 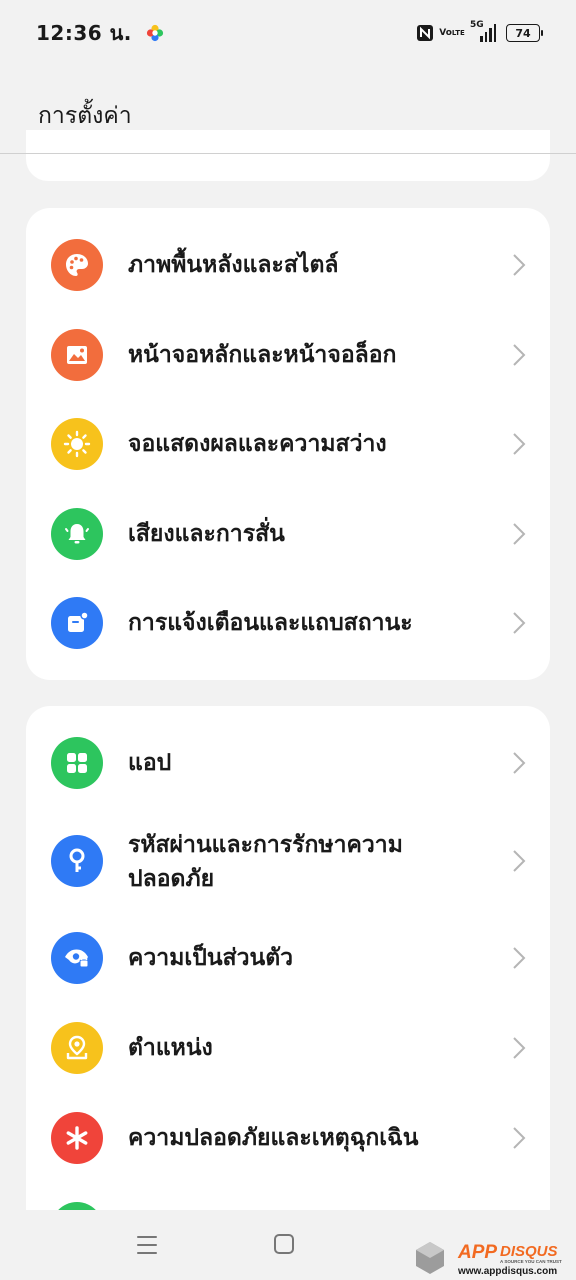 I want to click on settings-card-partial, so click(x=288, y=155).